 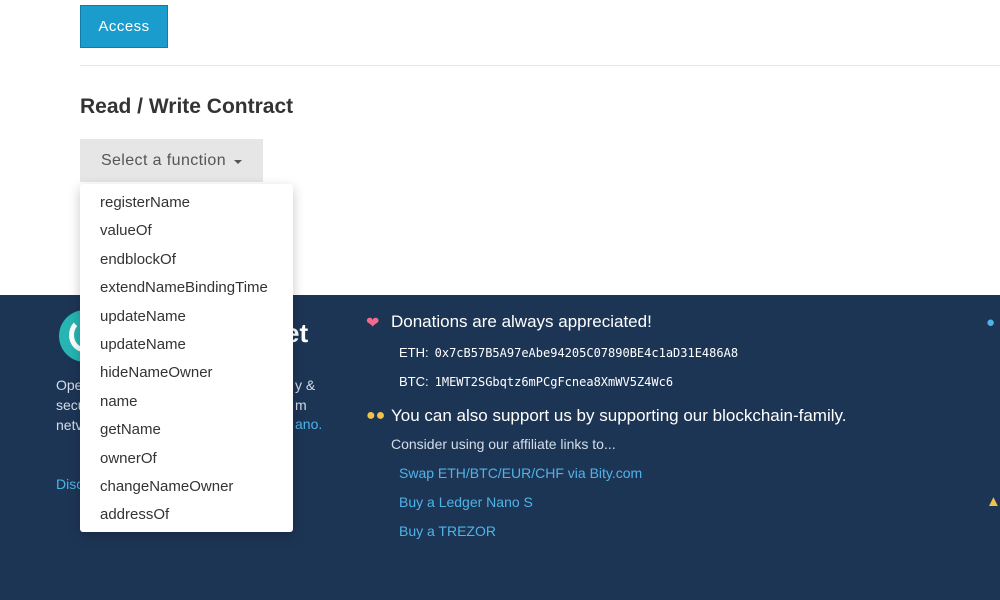 I want to click on dropdown-item-addressof: addressOf, so click(x=186, y=515).